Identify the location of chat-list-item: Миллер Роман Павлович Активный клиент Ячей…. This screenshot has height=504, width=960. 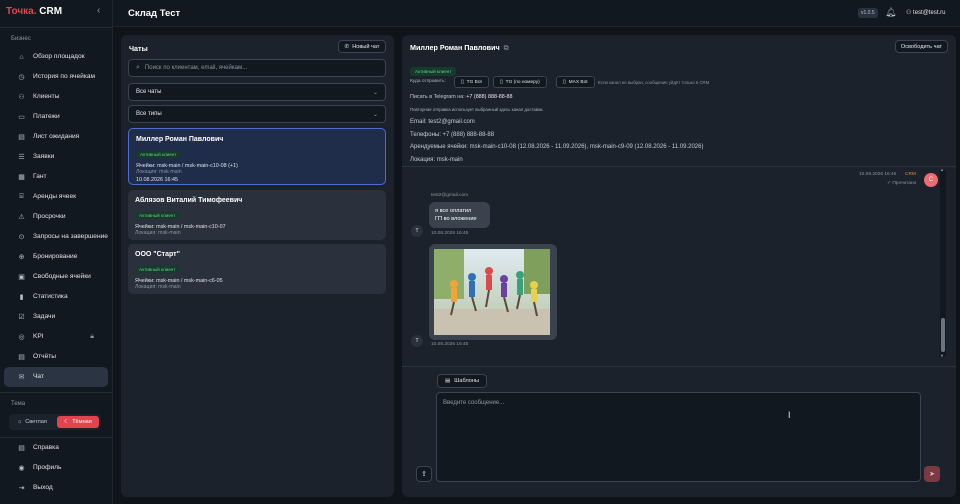
(257, 156).